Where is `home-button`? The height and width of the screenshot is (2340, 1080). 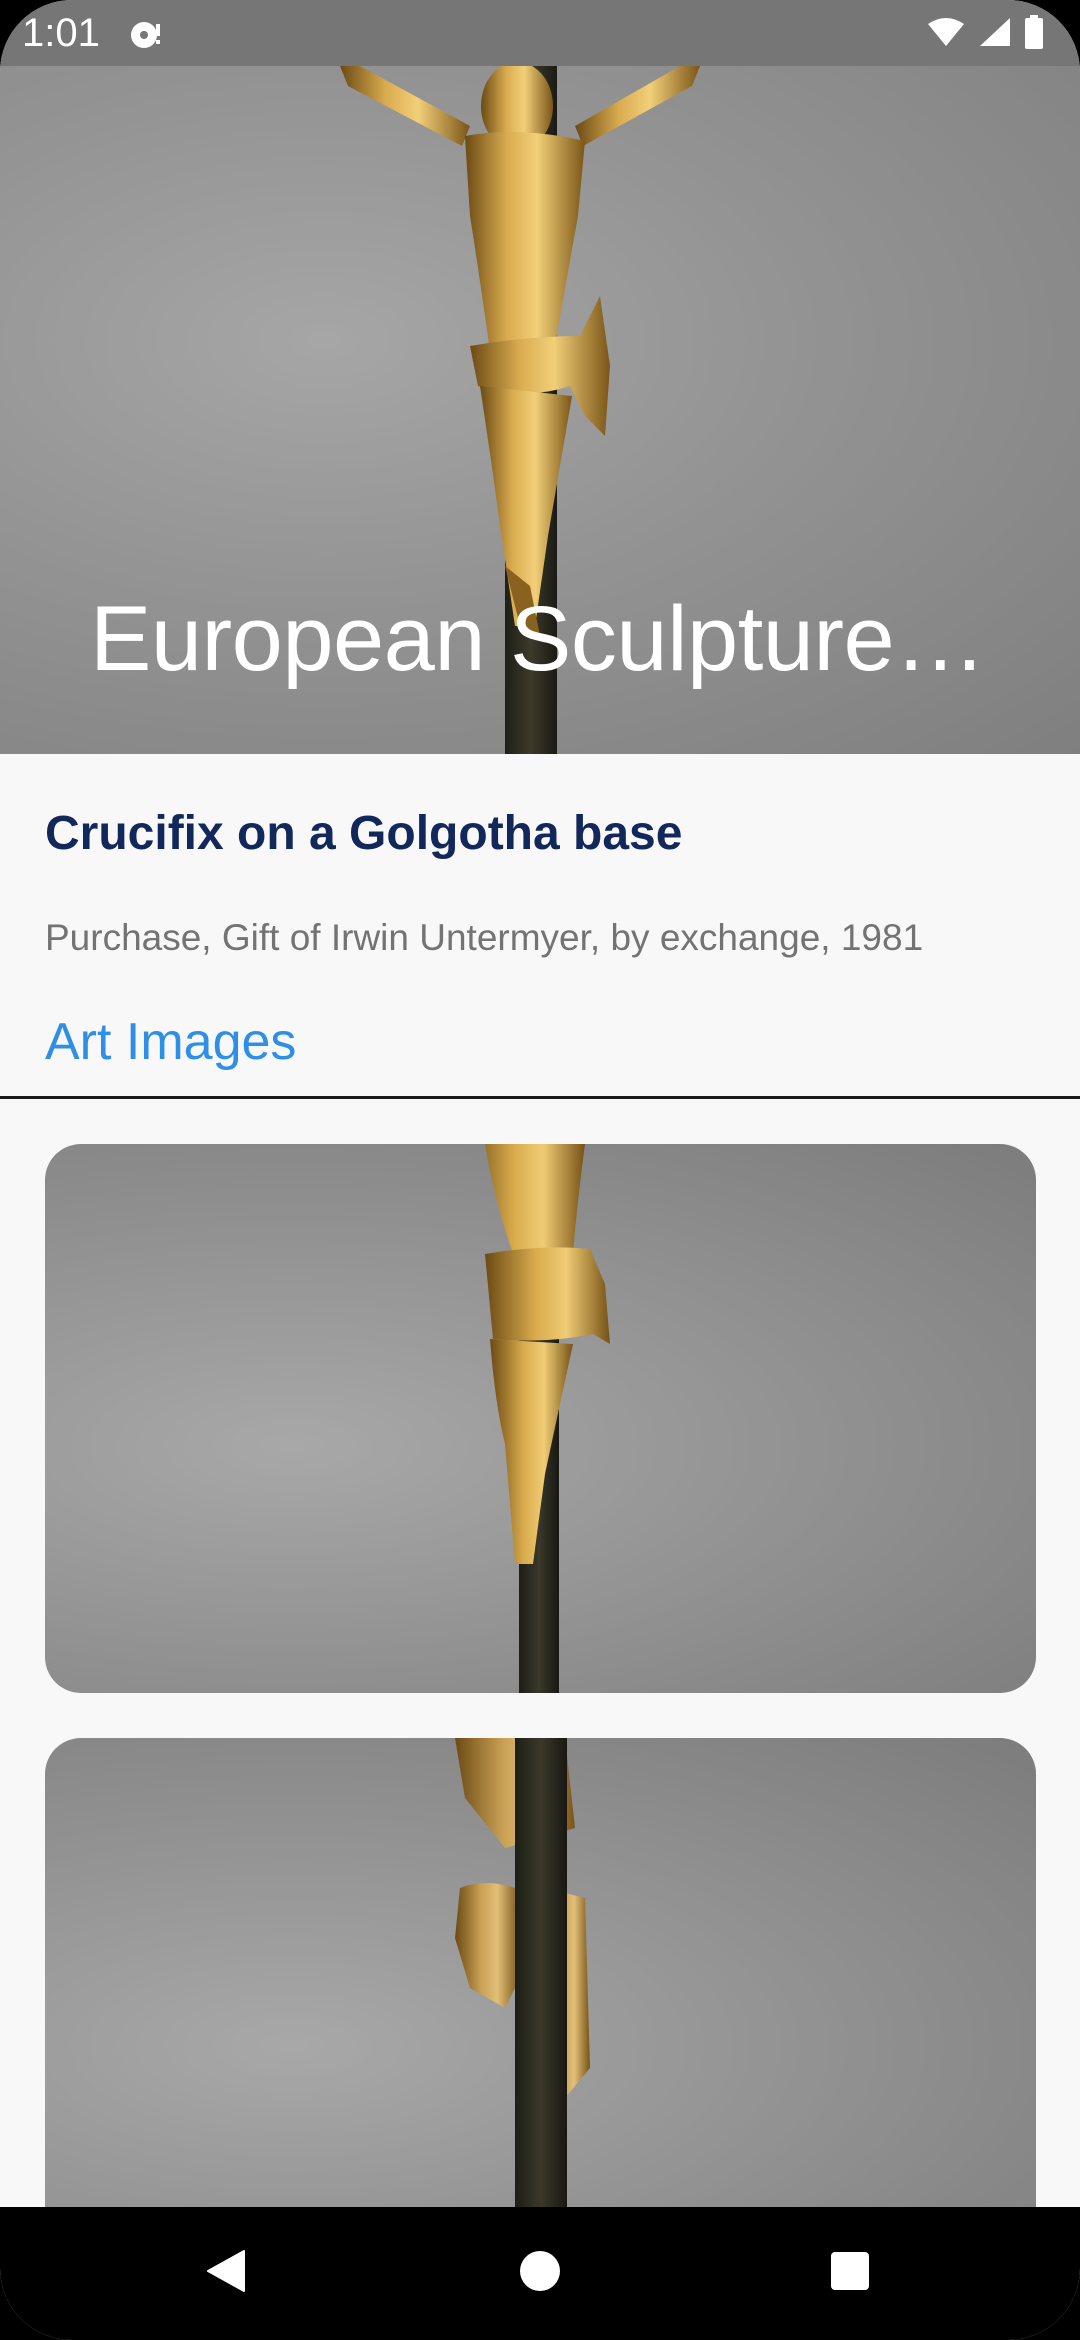
home-button is located at coordinates (540, 2273).